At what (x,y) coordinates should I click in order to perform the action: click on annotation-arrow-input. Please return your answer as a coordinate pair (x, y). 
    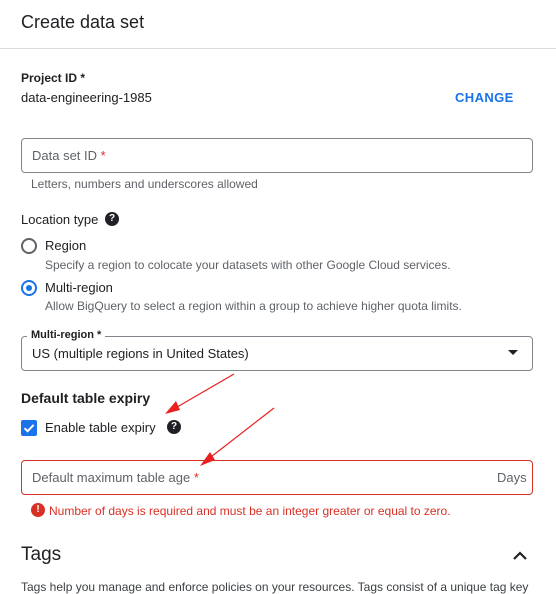
    Looking at the image, I should click on (237, 436).